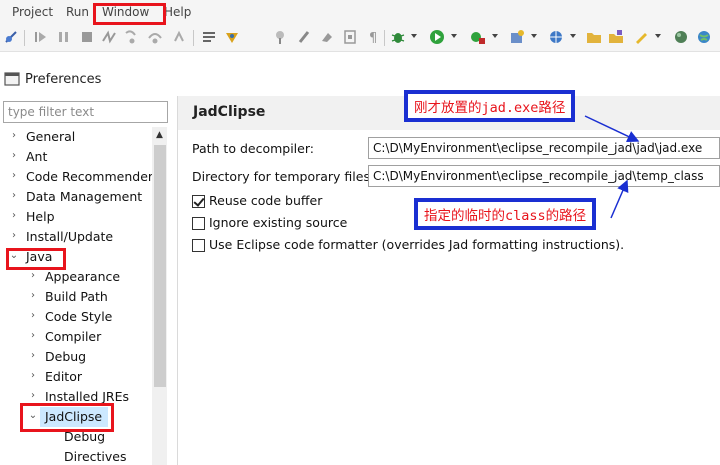  I want to click on filter-input, so click(85, 112).